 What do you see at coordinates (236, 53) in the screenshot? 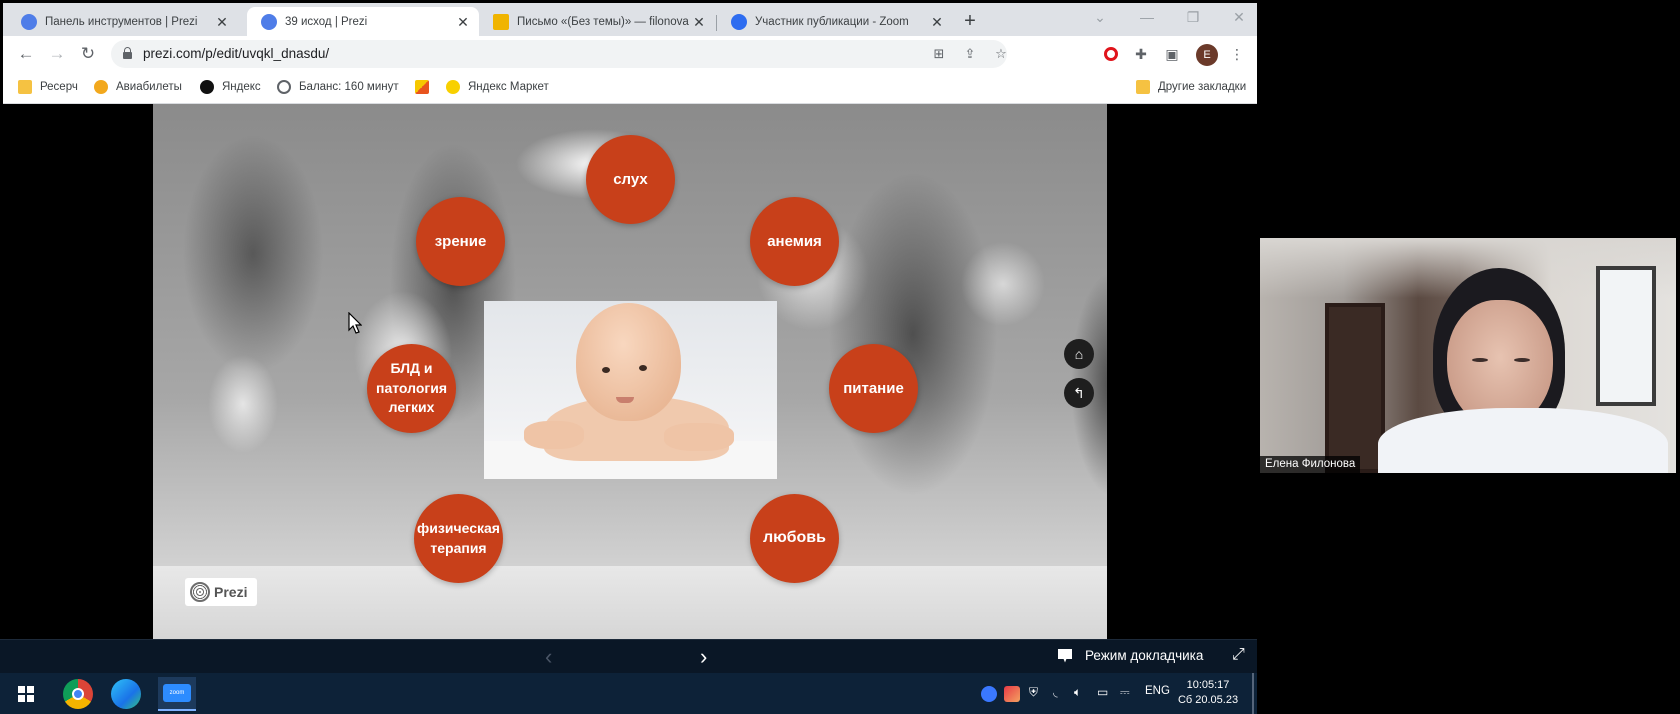
I see `url-text: prezi.com/p/edit/uvqkl_dnasdu/` at bounding box center [236, 53].